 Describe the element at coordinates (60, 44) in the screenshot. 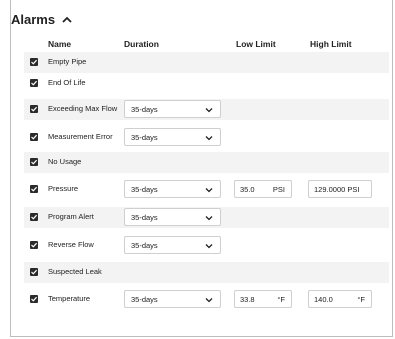

I see `column-header-name: Name` at that location.